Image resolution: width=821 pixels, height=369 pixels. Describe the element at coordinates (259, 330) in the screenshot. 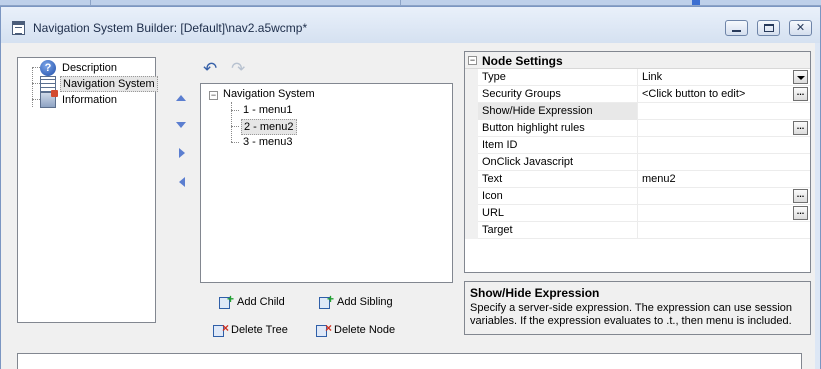

I see `delete-tree-label: Delete Tree` at that location.